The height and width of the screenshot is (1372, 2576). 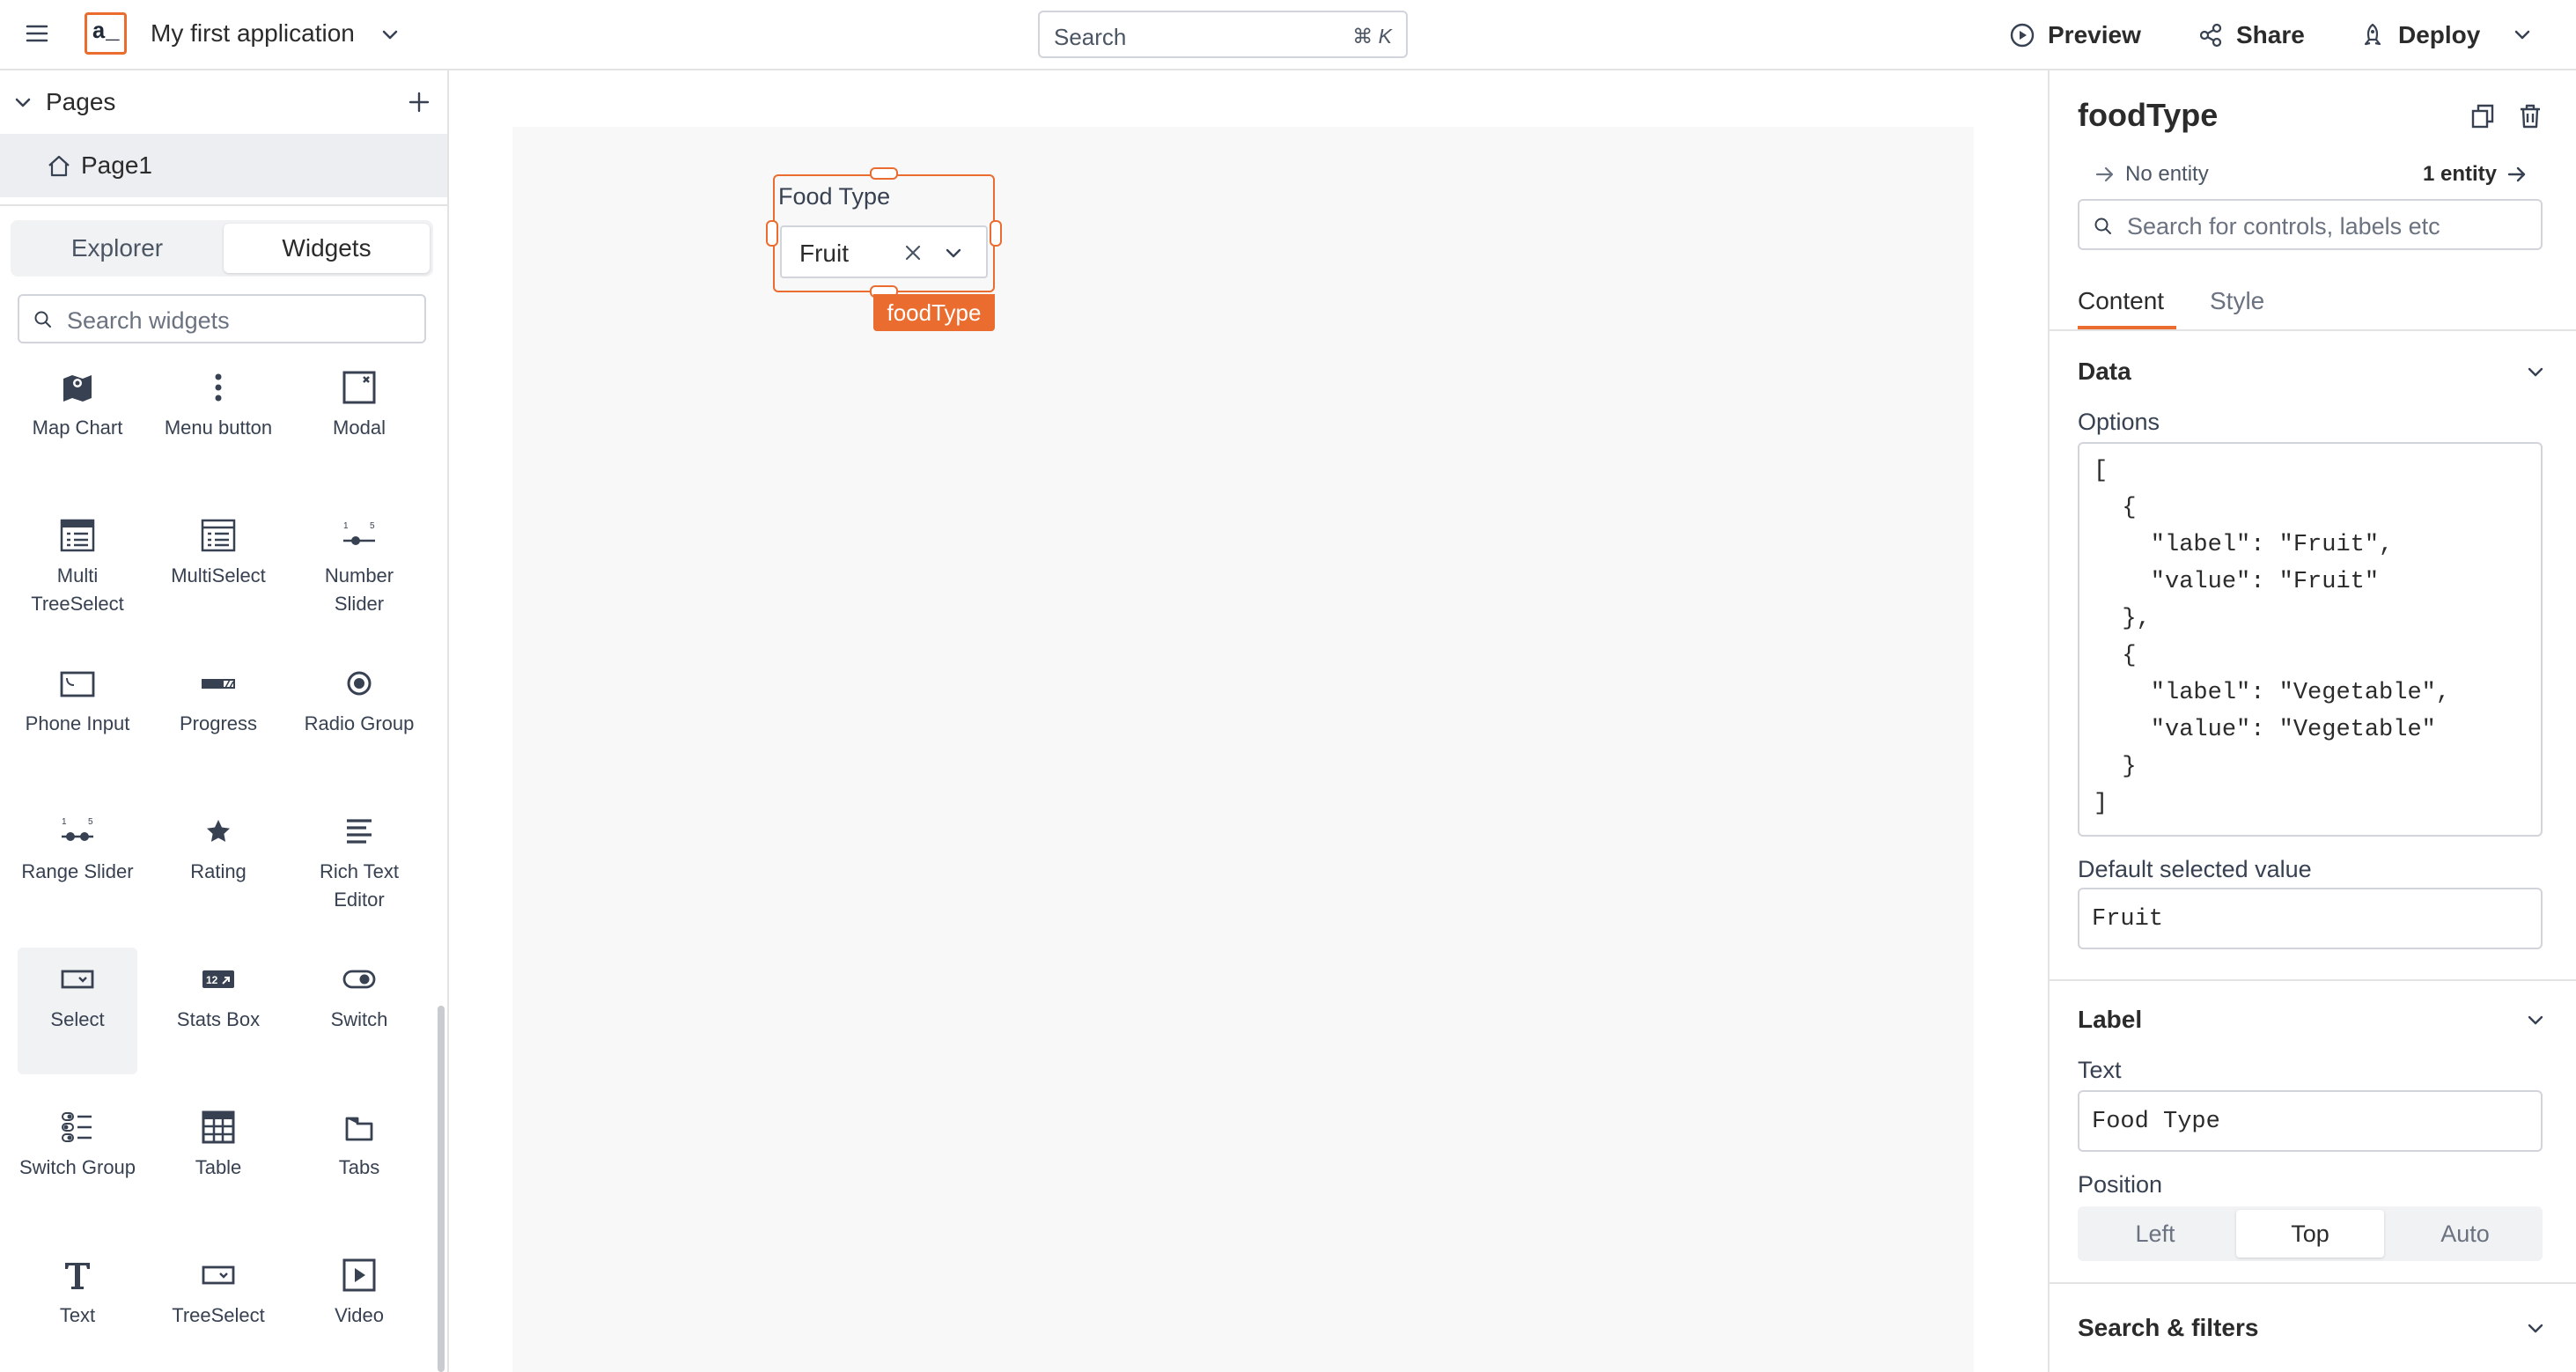 I want to click on widget-card-map-chart: Map Chart, so click(x=77, y=419).